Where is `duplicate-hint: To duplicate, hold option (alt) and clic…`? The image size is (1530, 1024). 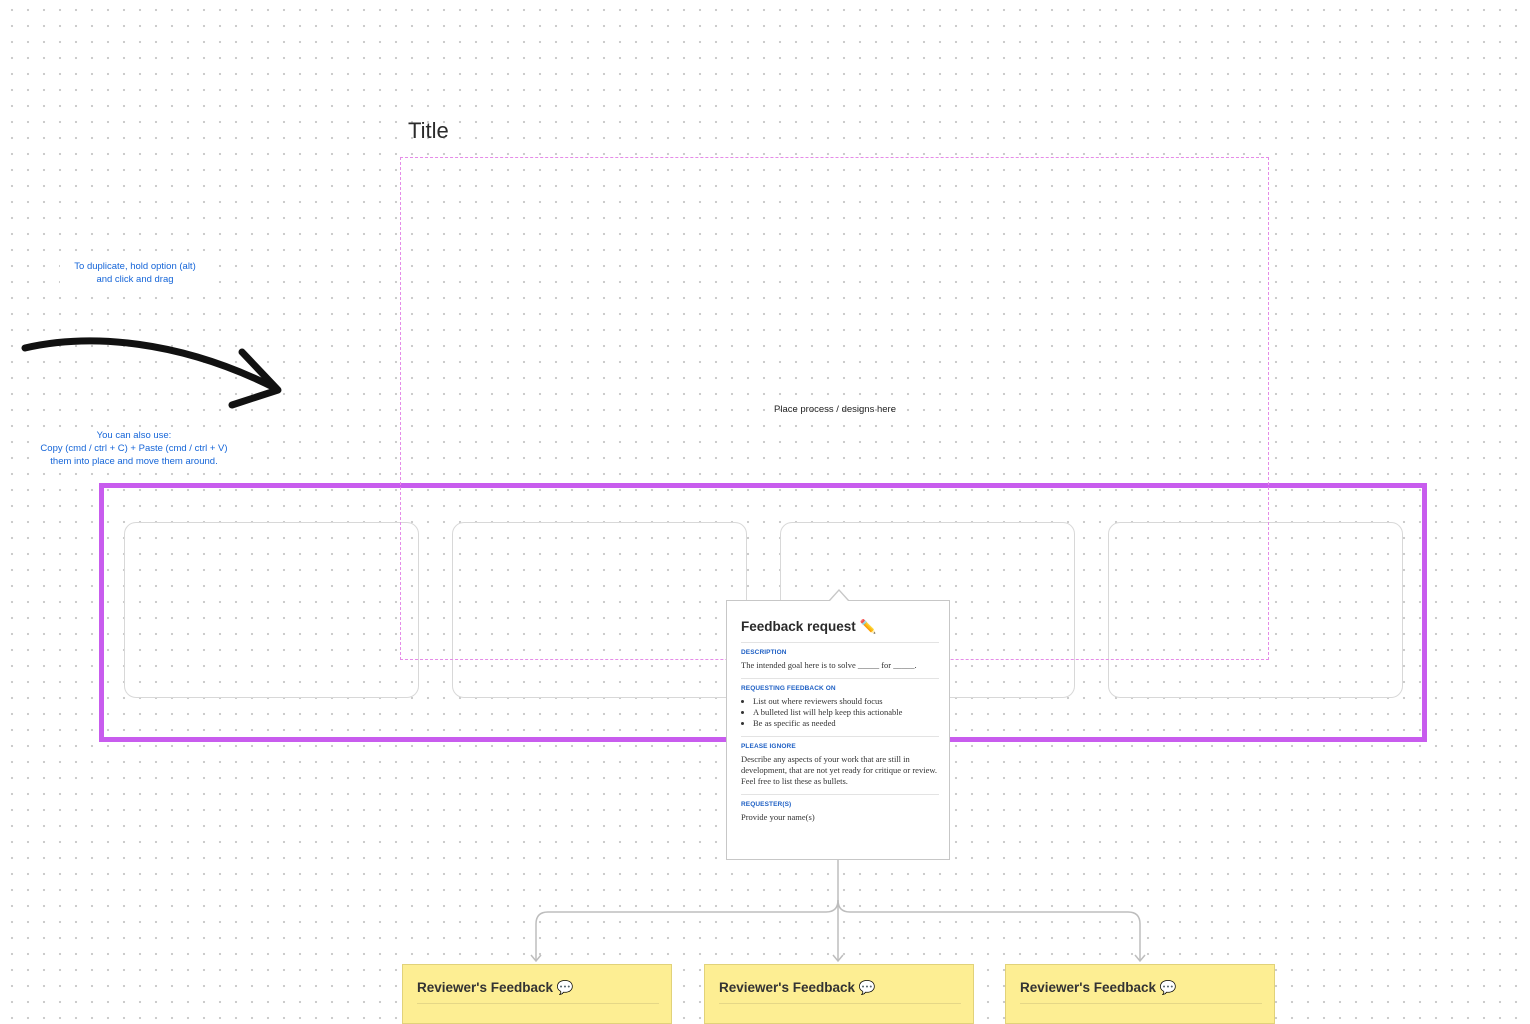
duplicate-hint: To duplicate, hold option (alt) and clic… is located at coordinates (135, 273).